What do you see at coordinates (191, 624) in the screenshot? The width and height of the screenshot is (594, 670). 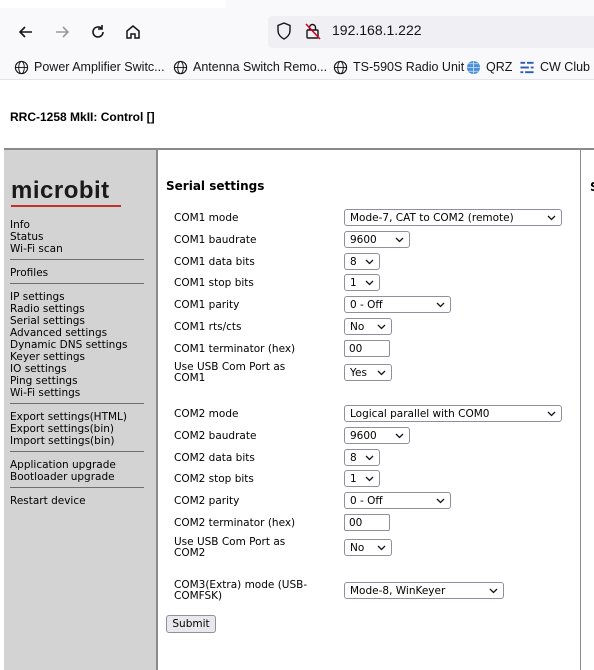 I see `submit-button: Submit` at bounding box center [191, 624].